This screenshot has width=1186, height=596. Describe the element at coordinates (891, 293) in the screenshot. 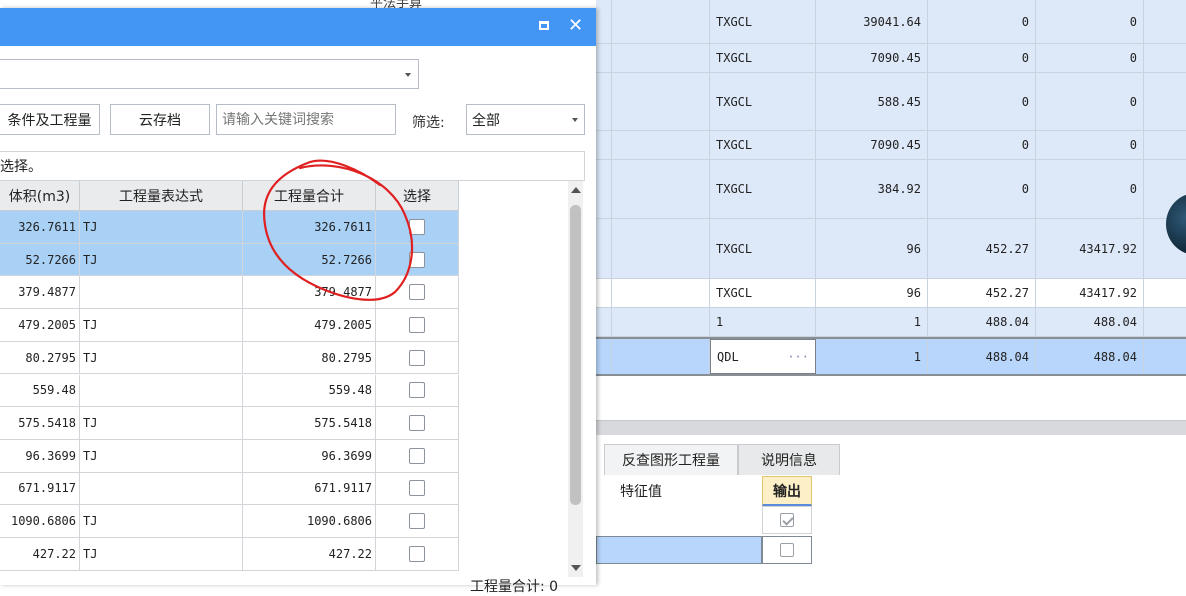

I see `main-table-row: TXGCL 96 452.27 43417.92` at that location.